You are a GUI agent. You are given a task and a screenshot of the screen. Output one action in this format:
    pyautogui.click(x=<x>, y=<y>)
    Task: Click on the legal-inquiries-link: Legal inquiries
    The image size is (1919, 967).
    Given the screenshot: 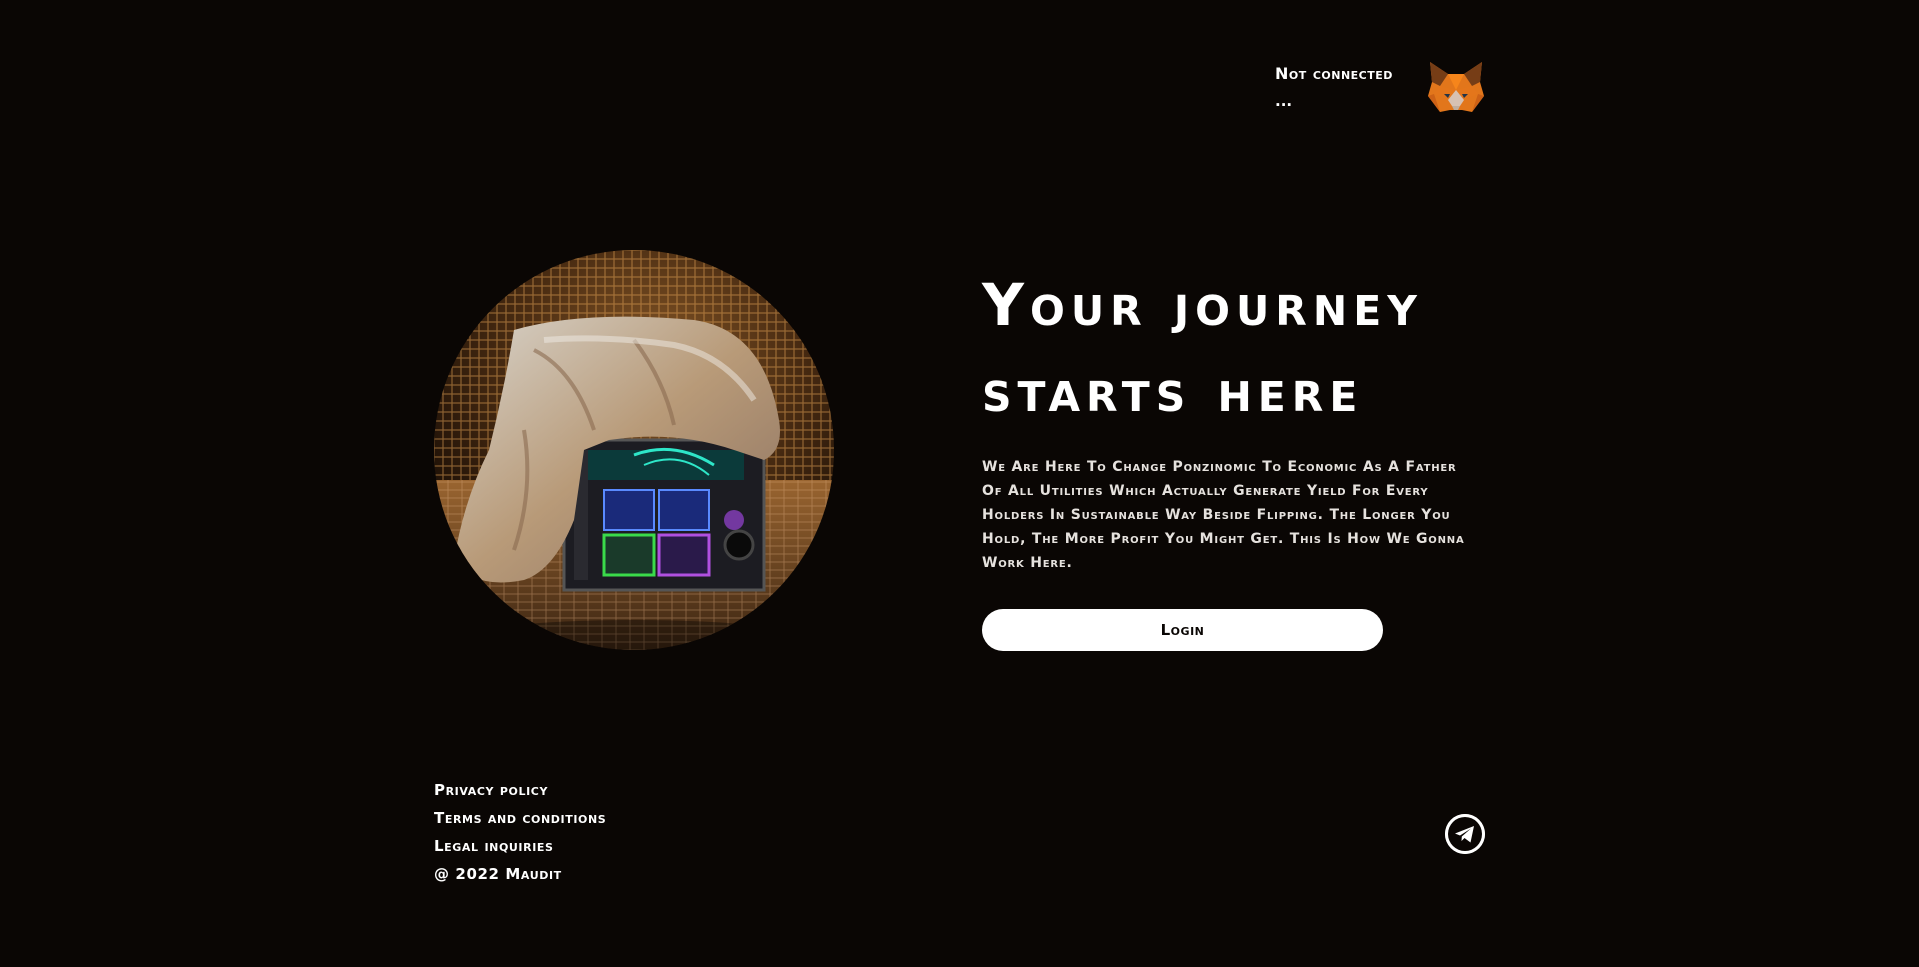 What is the action you would take?
    pyautogui.click(x=584, y=846)
    